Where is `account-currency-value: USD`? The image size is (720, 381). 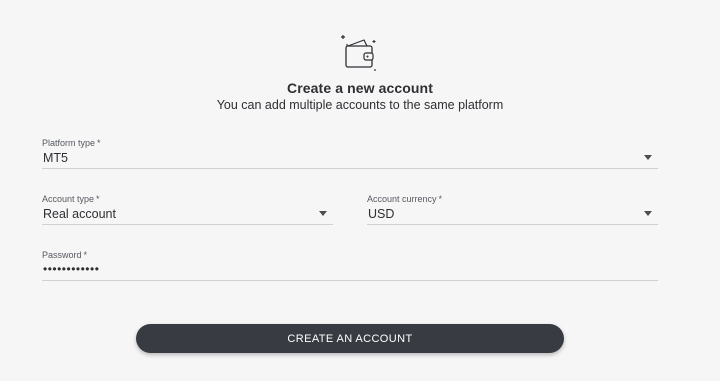
account-currency-value: USD is located at coordinates (381, 214).